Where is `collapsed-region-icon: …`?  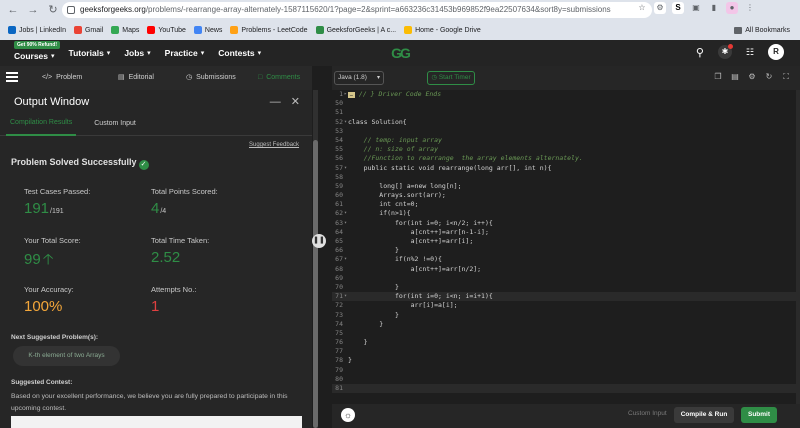 collapsed-region-icon: … is located at coordinates (352, 95).